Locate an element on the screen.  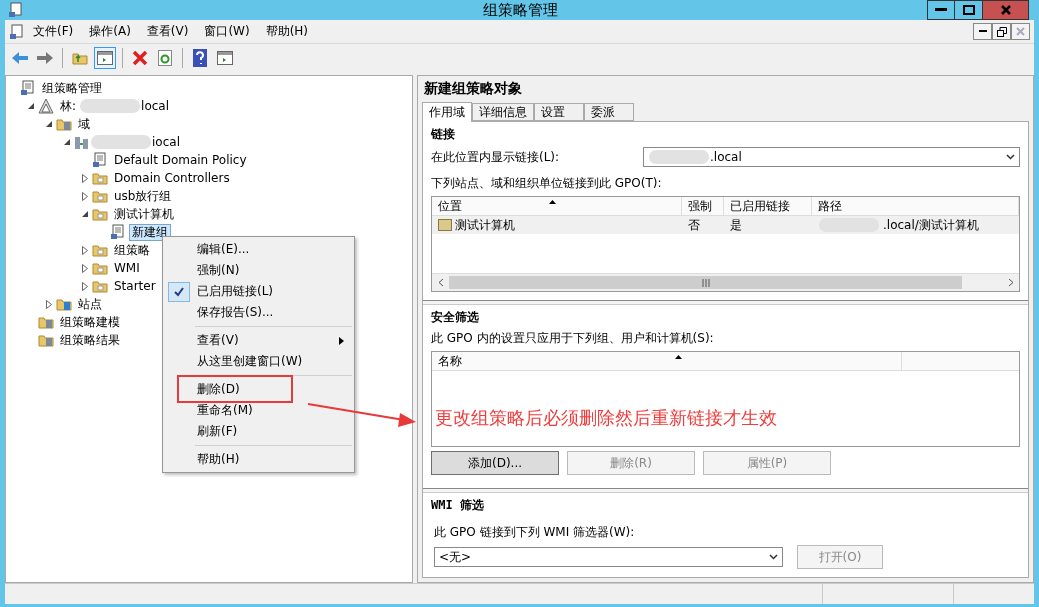
tab: 详细信息 is located at coordinates (503, 112).